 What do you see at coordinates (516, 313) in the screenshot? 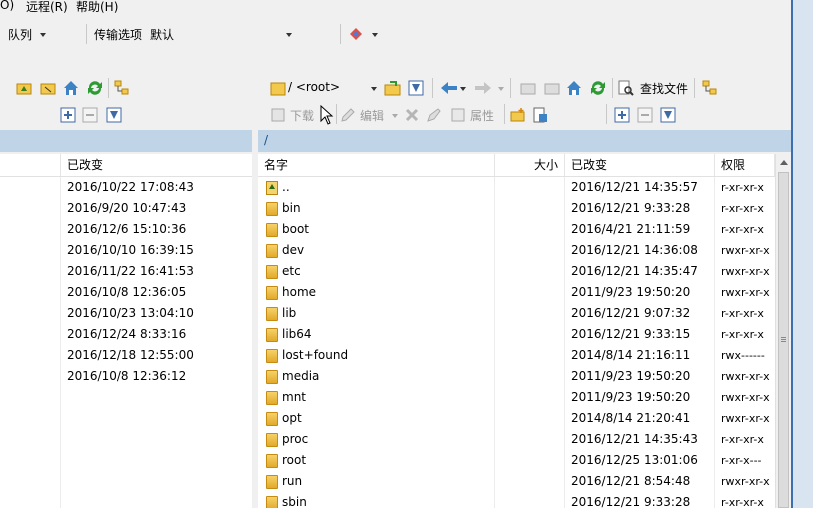
I see `table-row: lib 2016/12/21 9:07:32 r-xr-xr-x` at bounding box center [516, 313].